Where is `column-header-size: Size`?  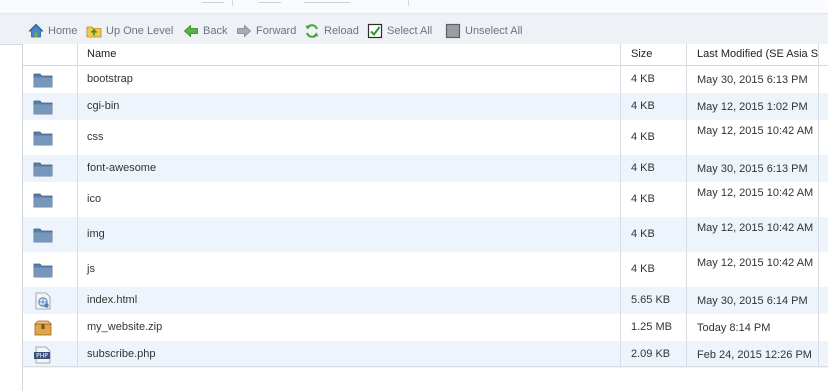
column-header-size: Size is located at coordinates (661, 55).